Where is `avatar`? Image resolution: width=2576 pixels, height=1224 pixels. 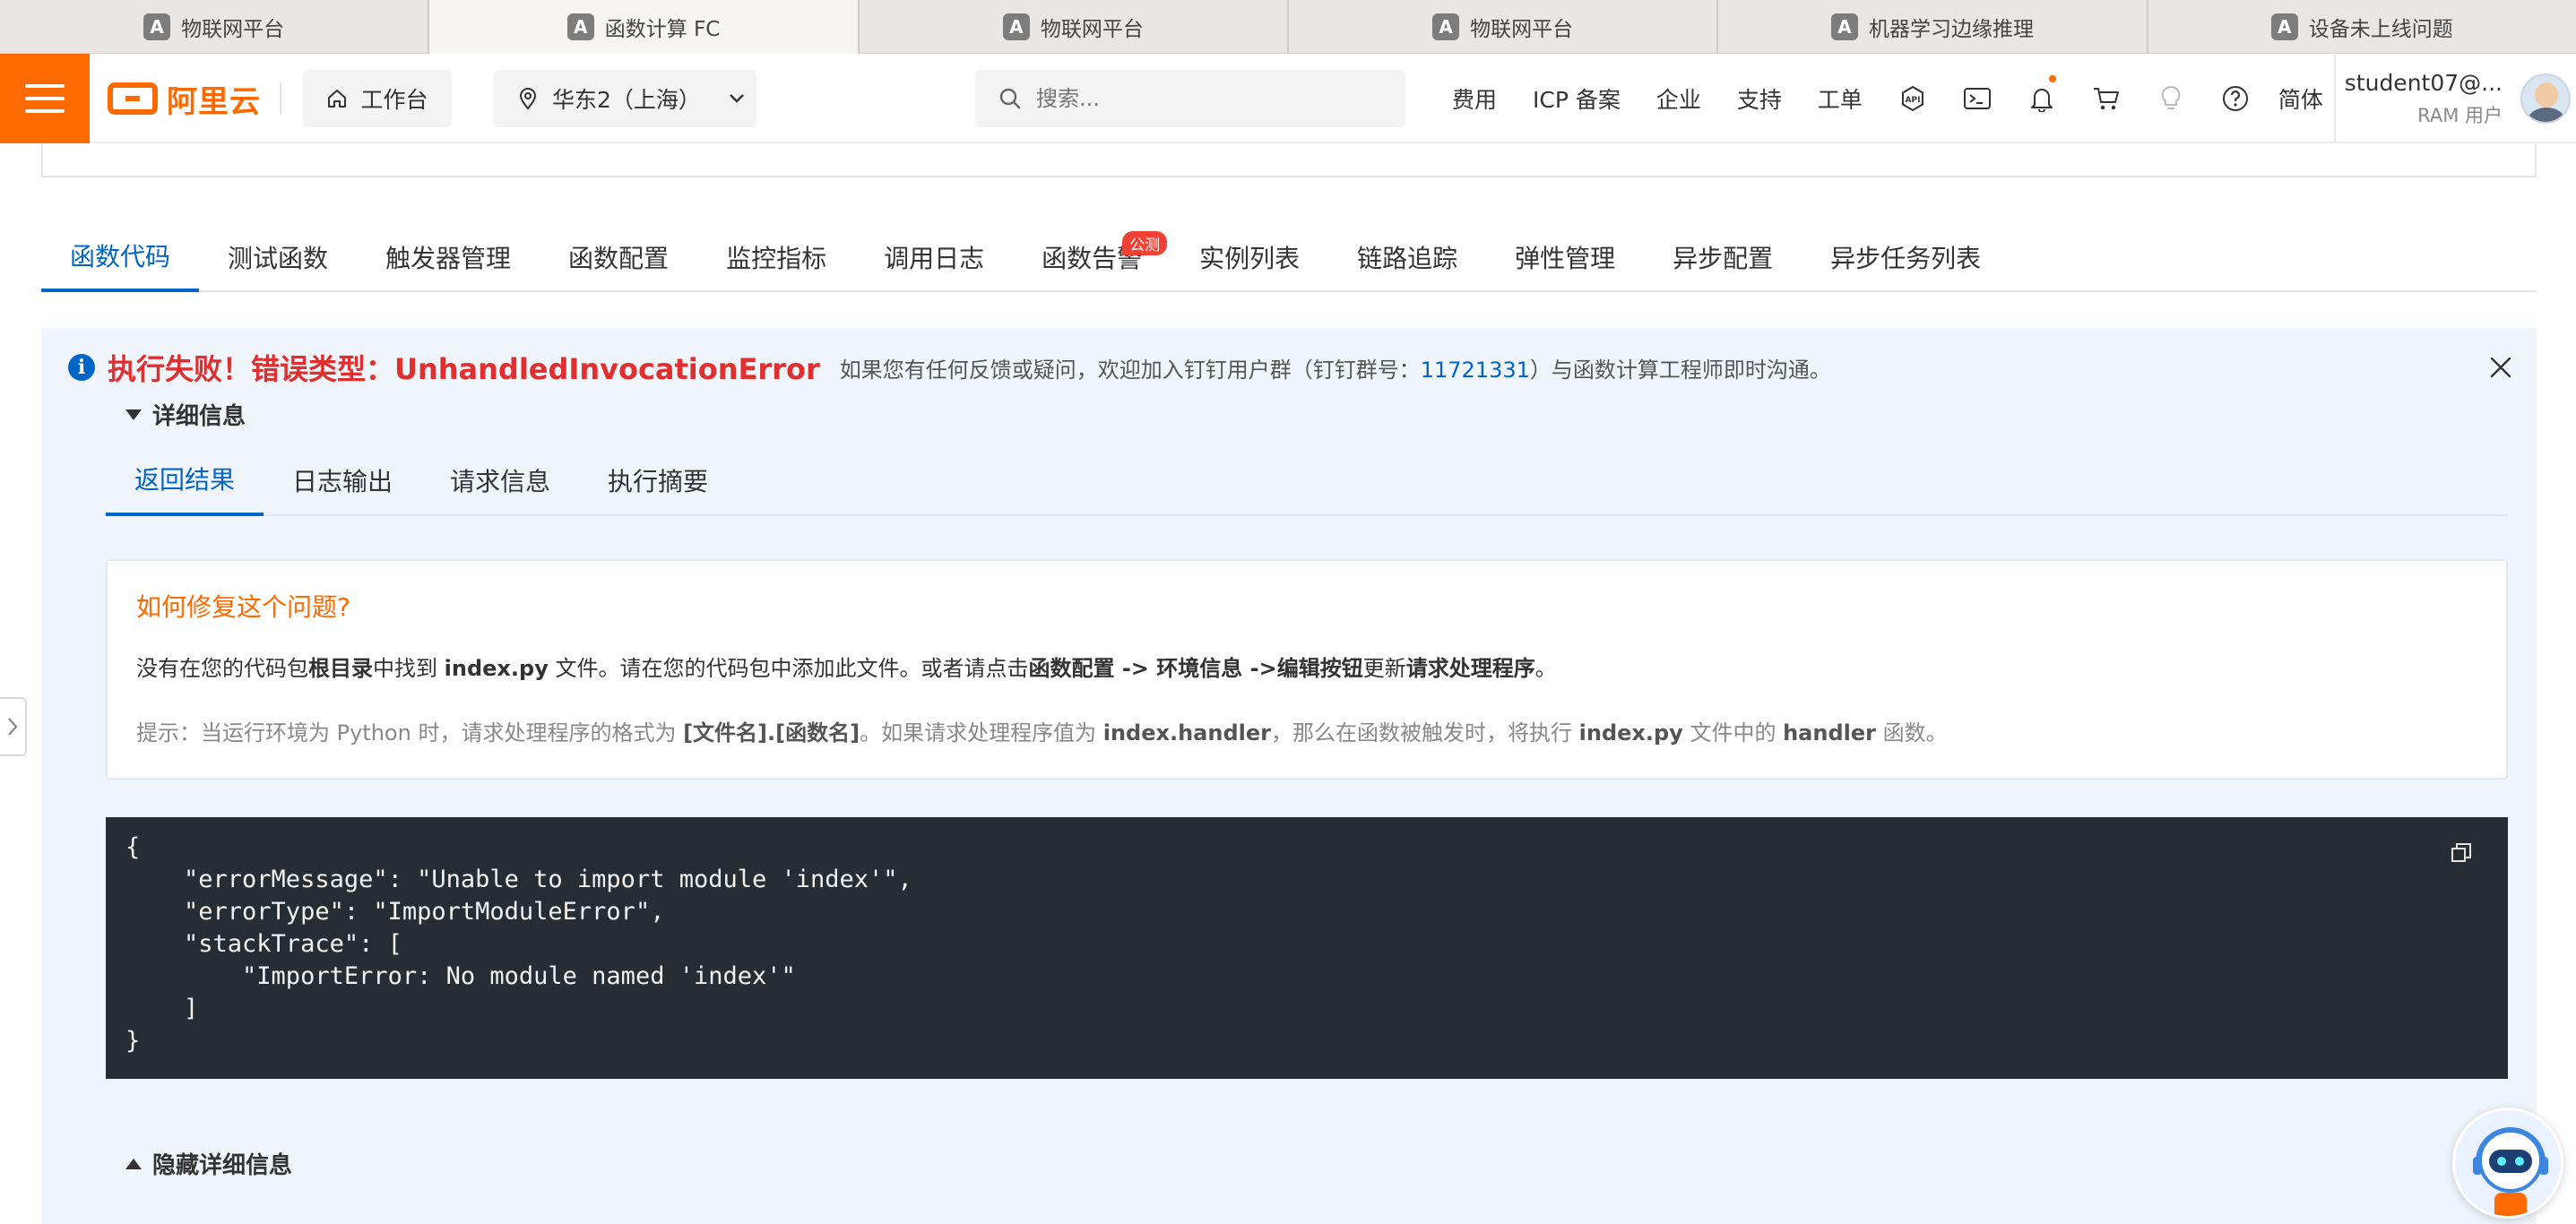 avatar is located at coordinates (2545, 98).